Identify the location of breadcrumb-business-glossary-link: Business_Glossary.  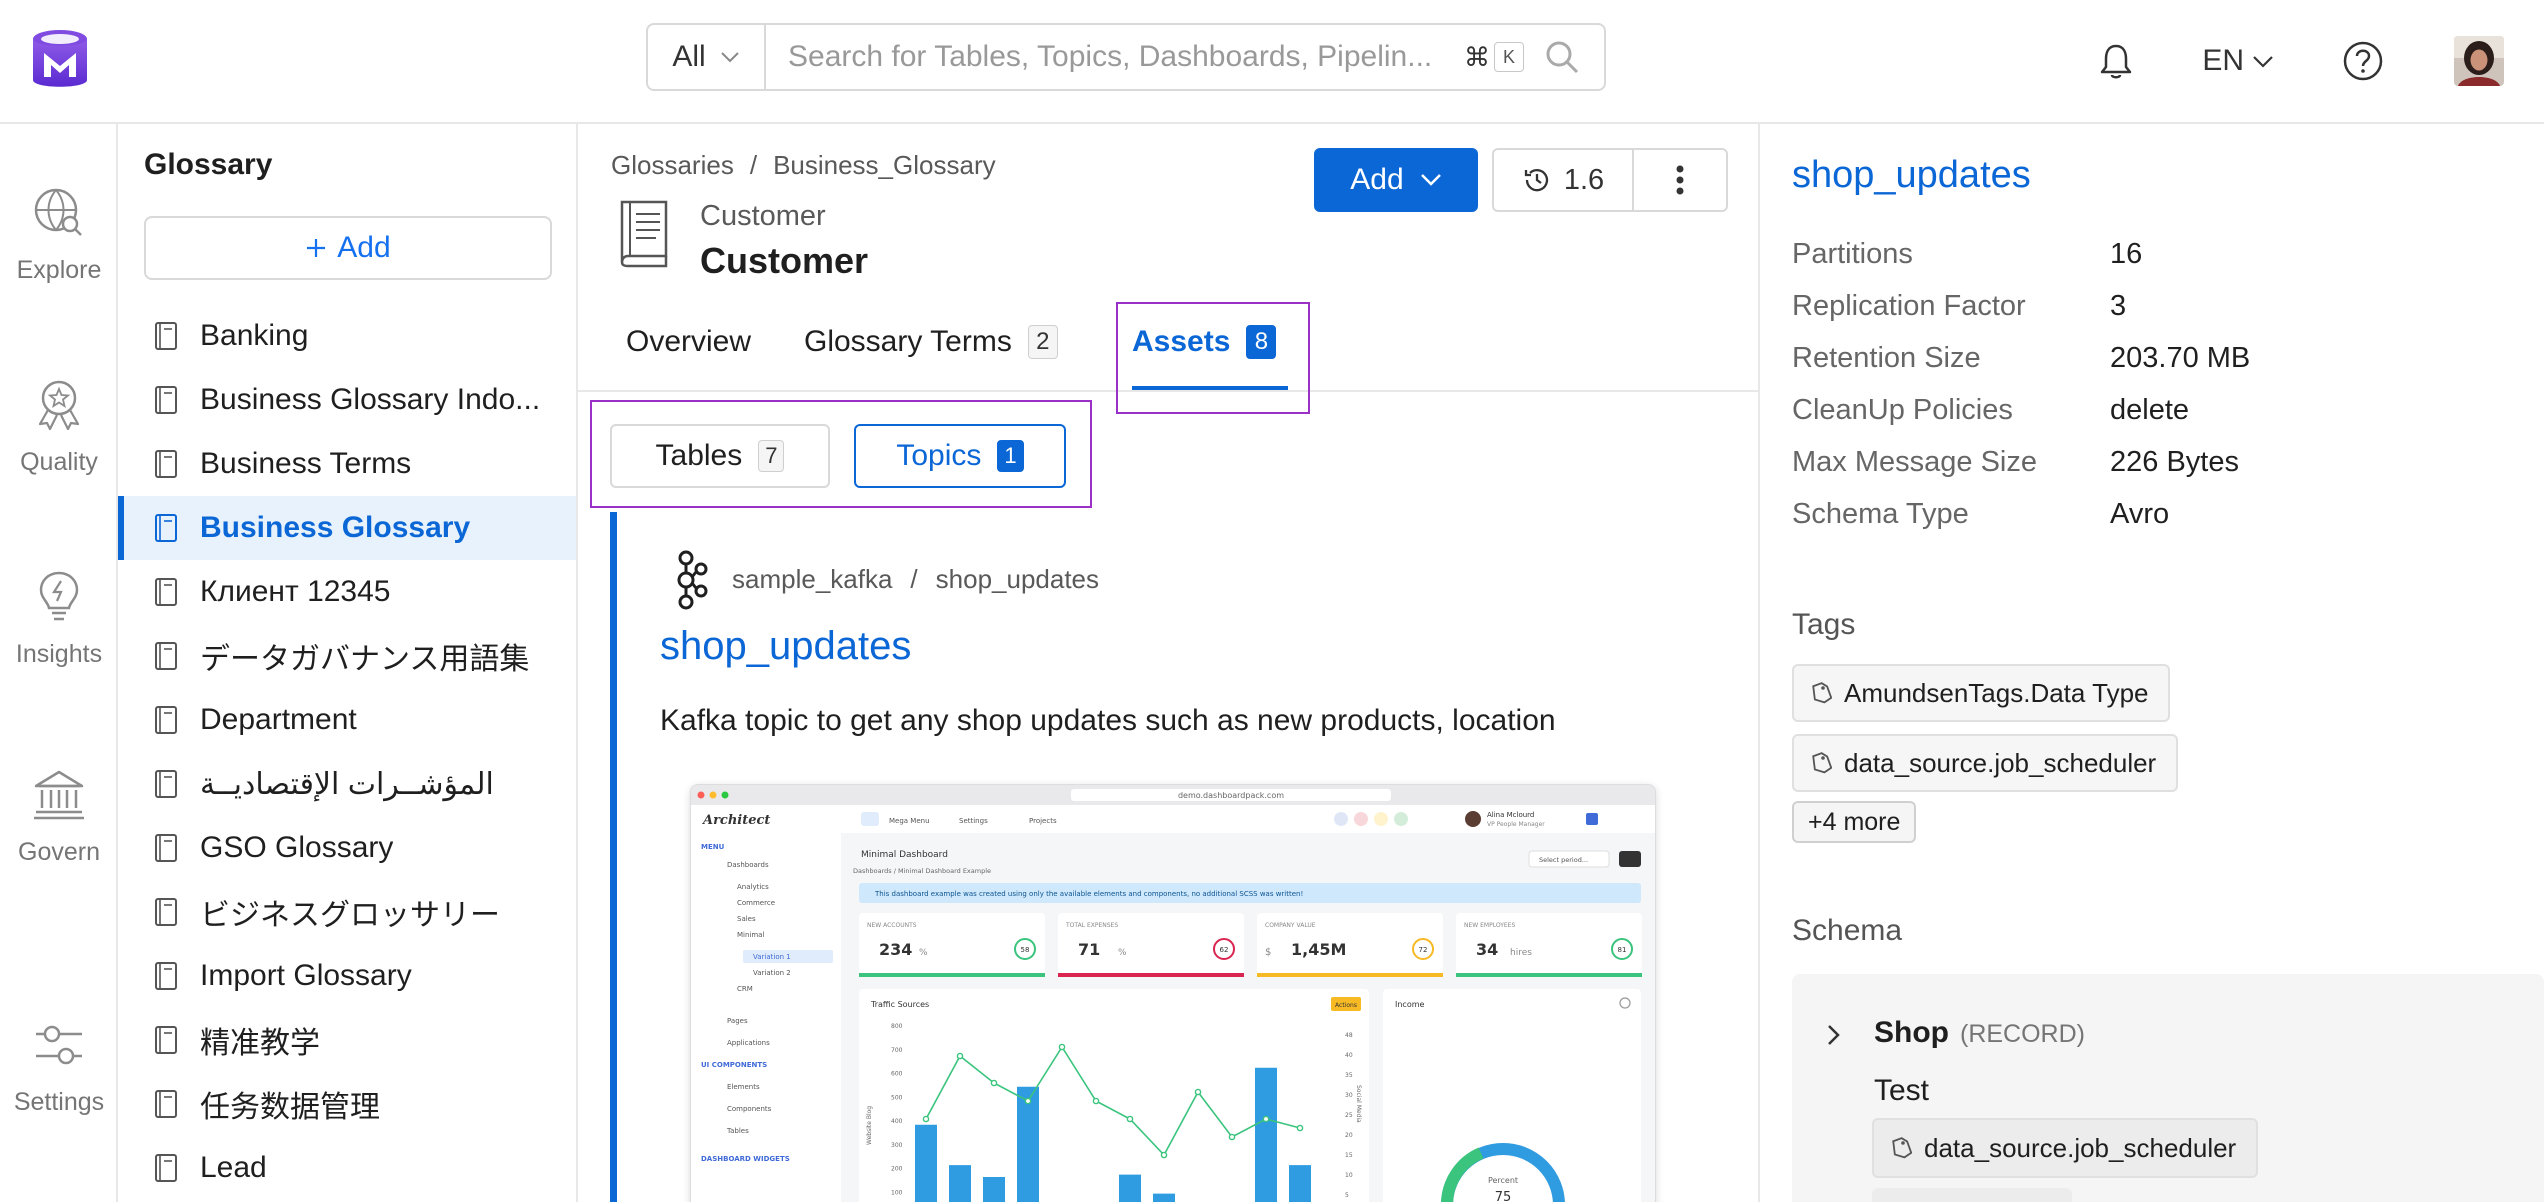
(884, 165).